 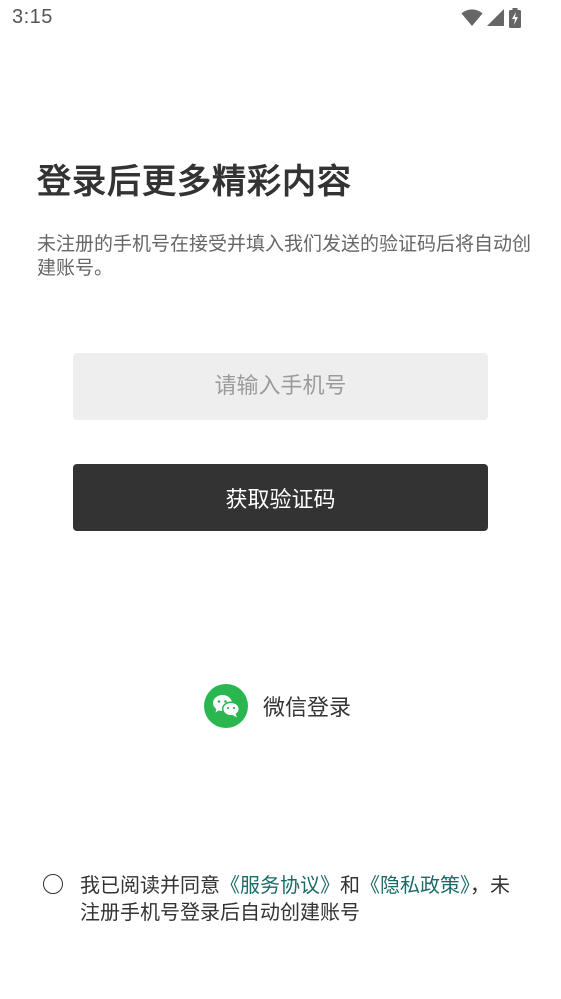 I want to click on wechat-icon, so click(x=226, y=706).